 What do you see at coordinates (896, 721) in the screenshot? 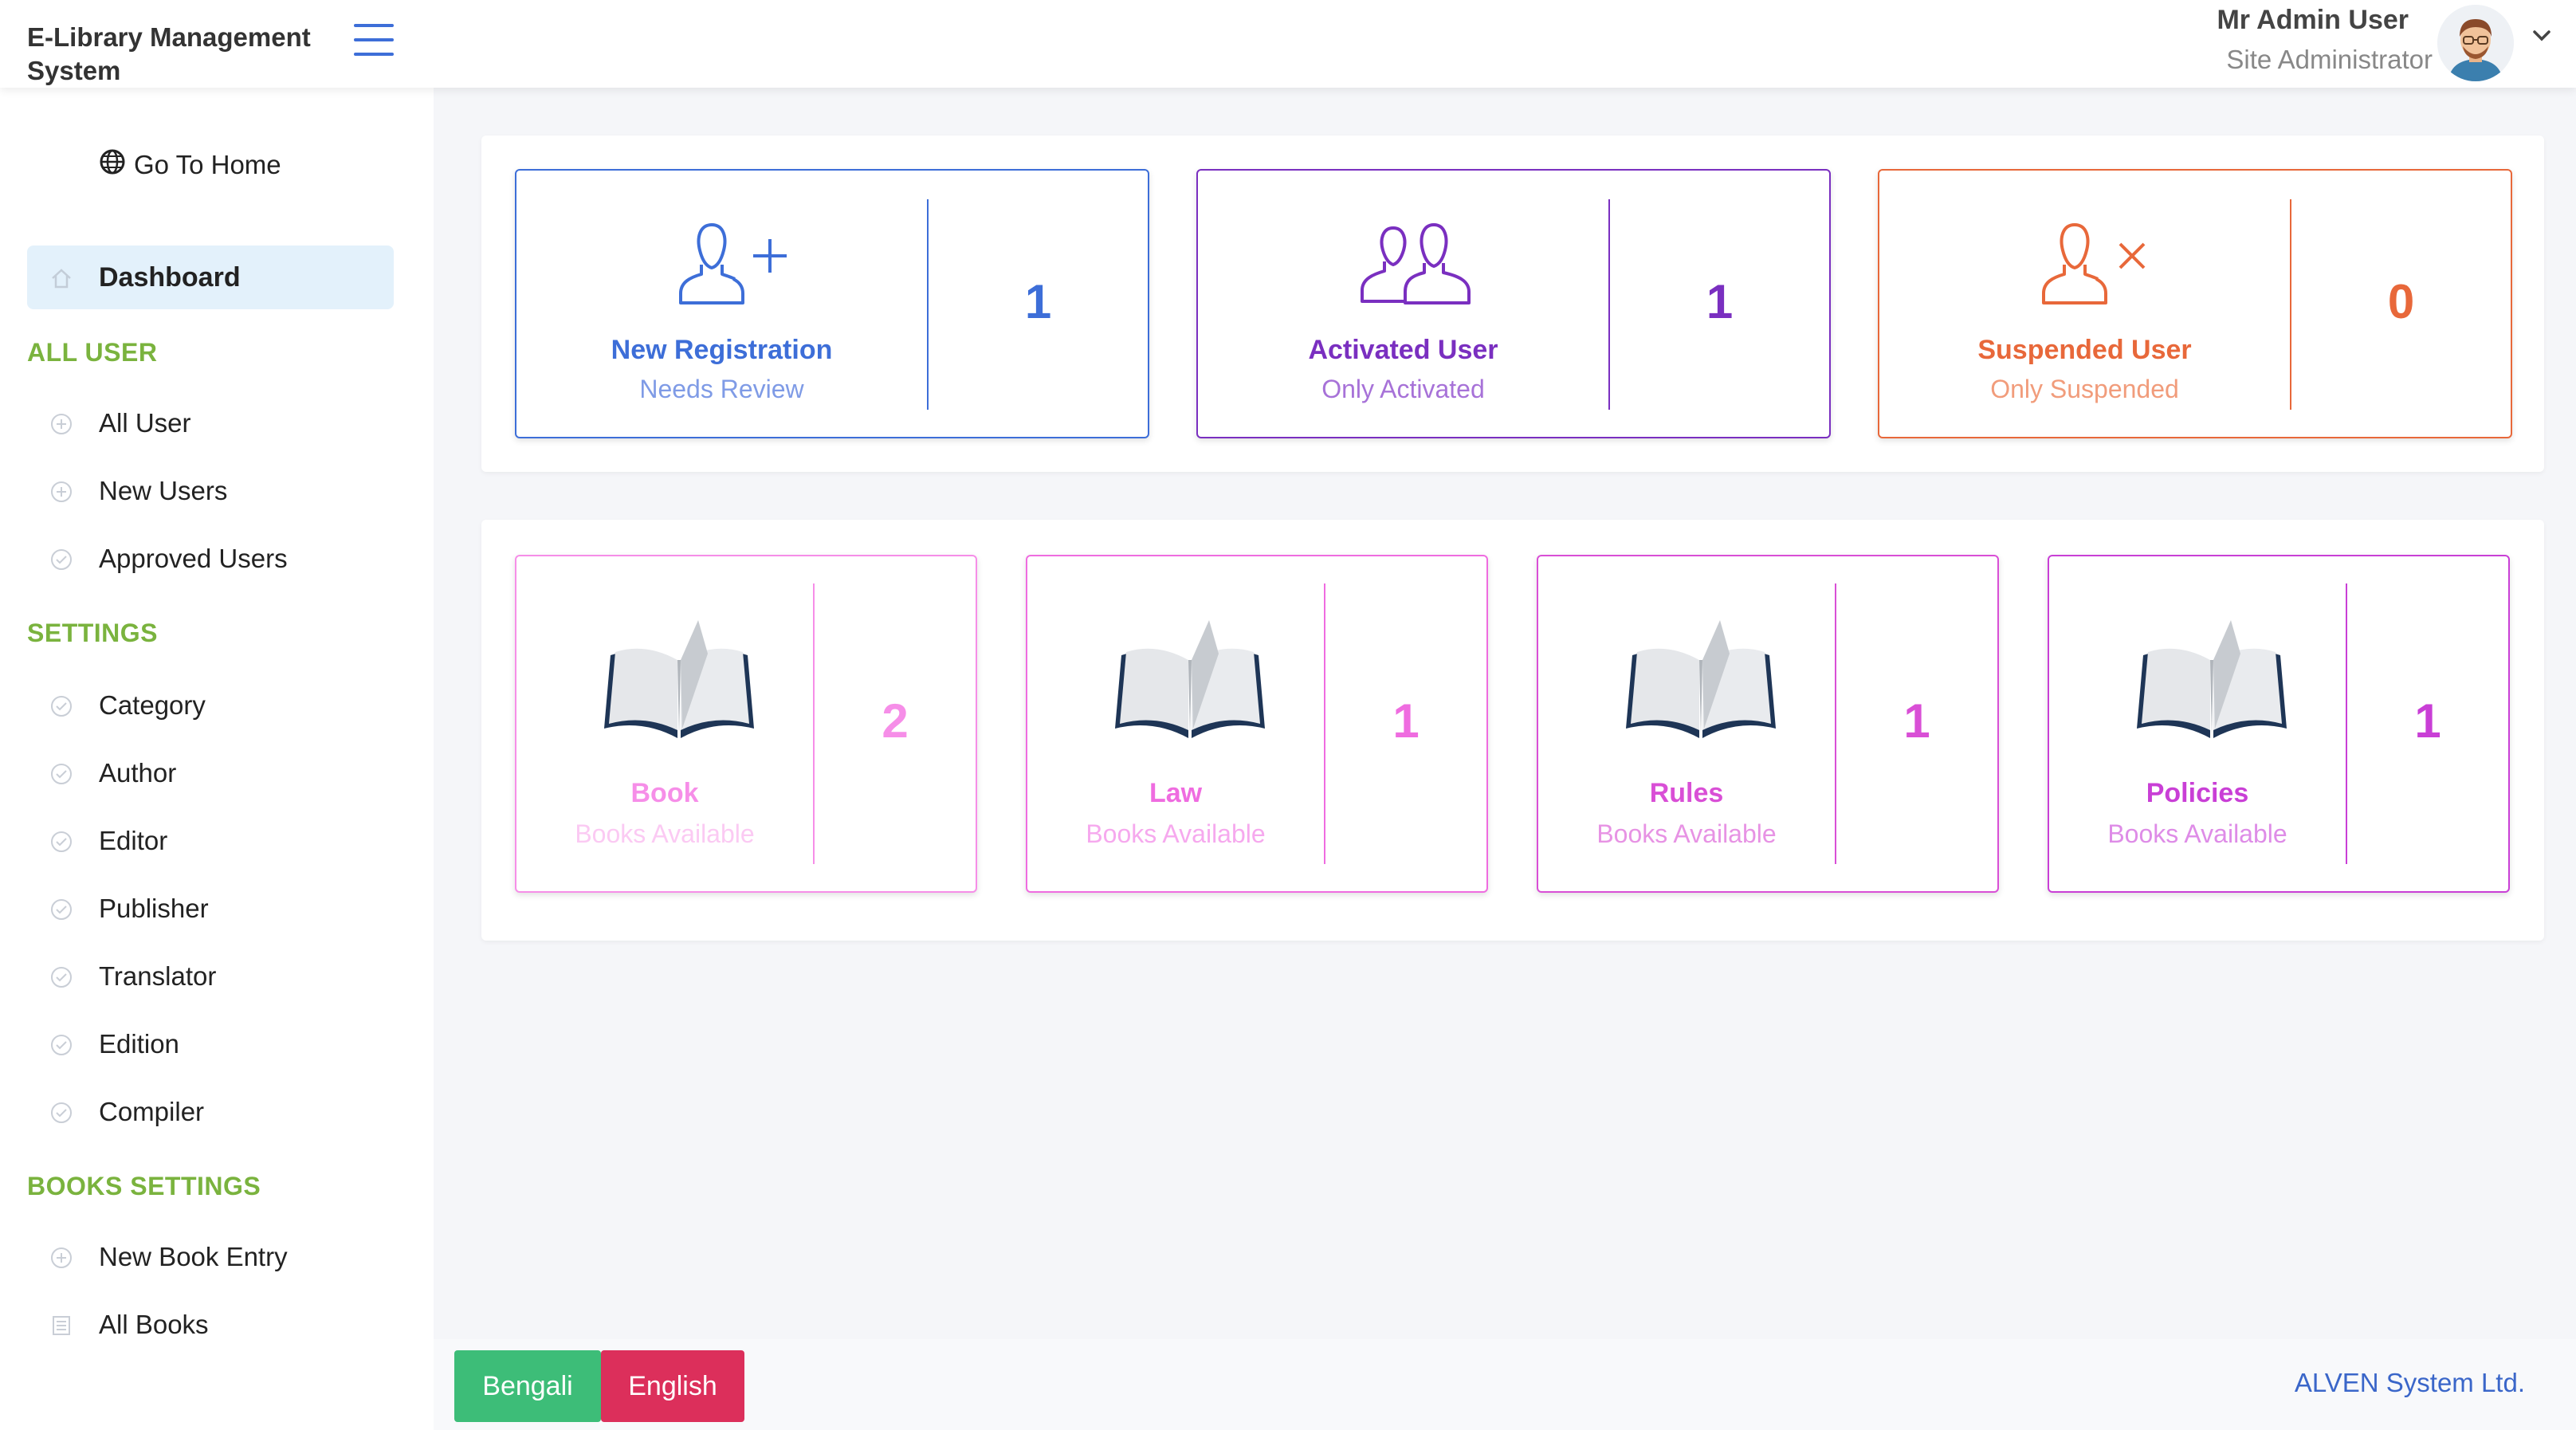
I see `book-count: 2` at bounding box center [896, 721].